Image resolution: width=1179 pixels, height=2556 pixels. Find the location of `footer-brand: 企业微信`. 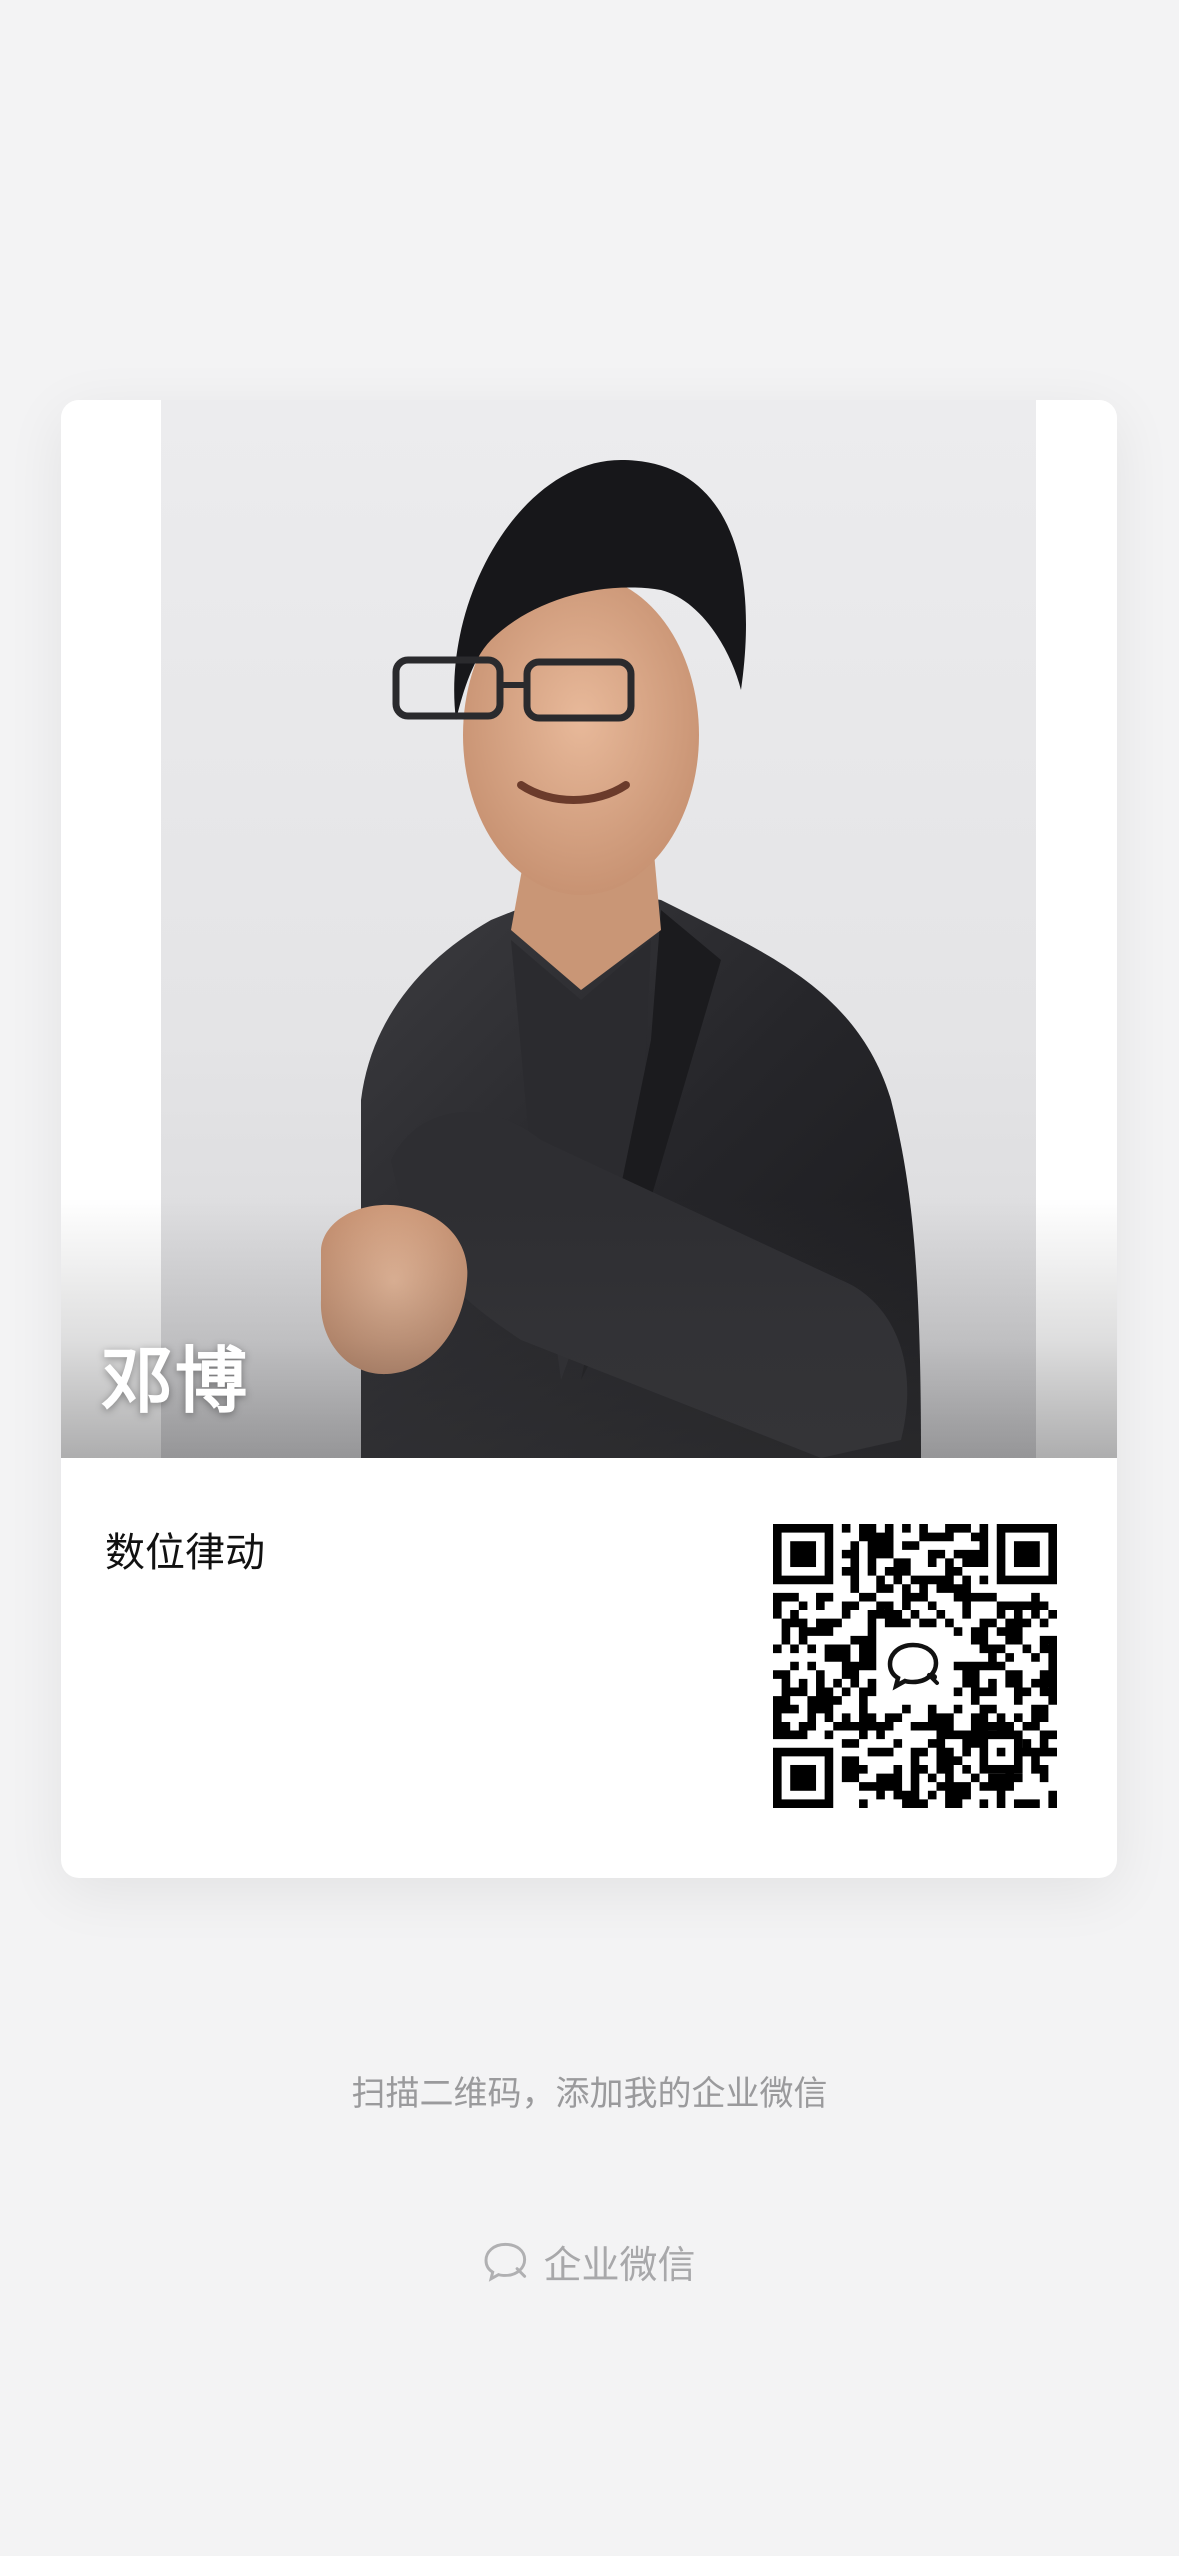

footer-brand: 企业微信 is located at coordinates (589, 2261).